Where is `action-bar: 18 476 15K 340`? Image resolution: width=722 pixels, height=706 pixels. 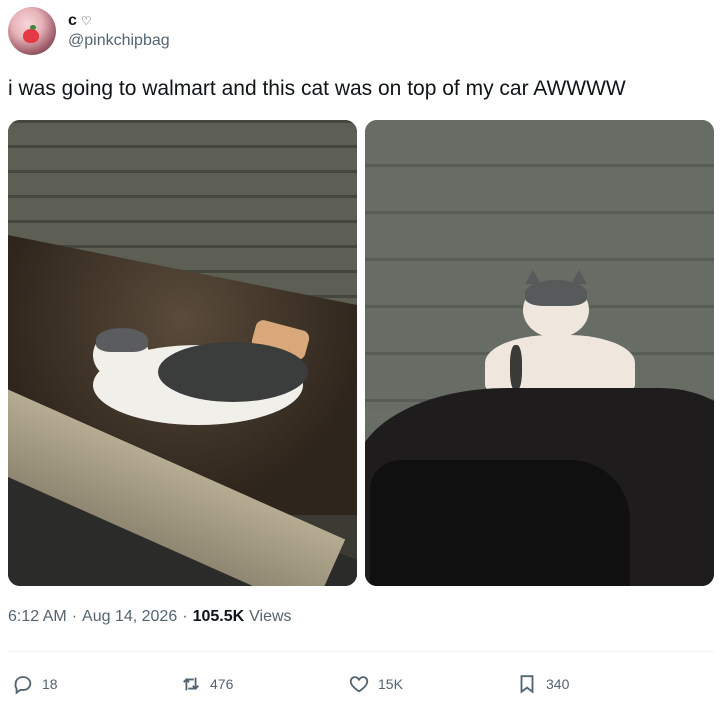 action-bar: 18 476 15K 340 is located at coordinates (361, 684).